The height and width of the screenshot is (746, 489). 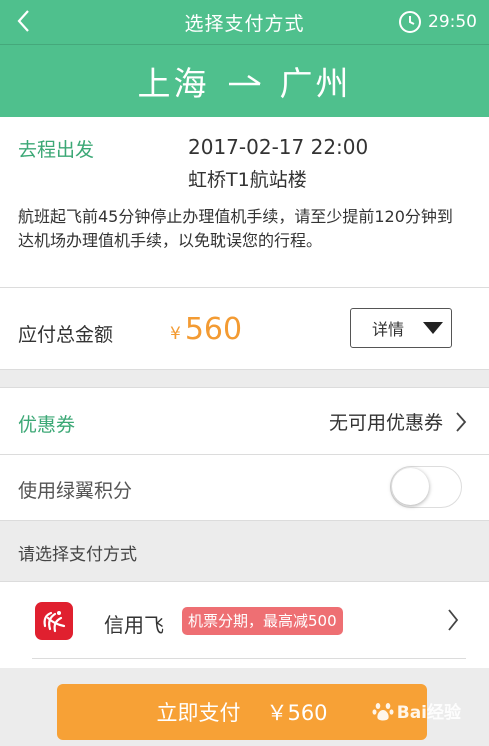 What do you see at coordinates (47, 425) in the screenshot?
I see `coupon-label: 优惠券` at bounding box center [47, 425].